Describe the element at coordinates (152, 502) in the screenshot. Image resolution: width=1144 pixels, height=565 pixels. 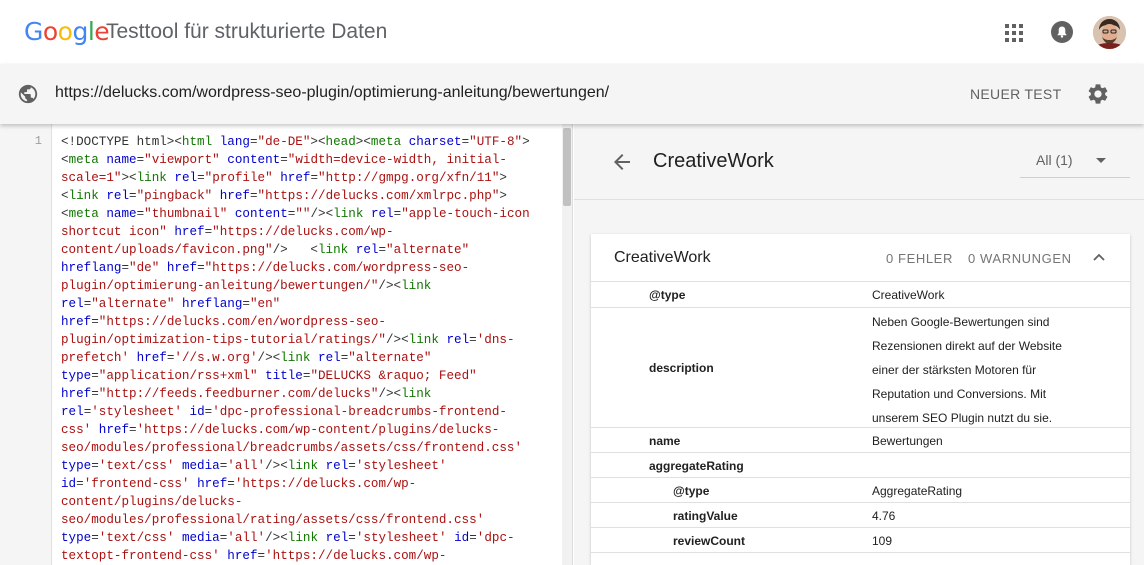
I see `code-token: content/plugins/delucks-` at that location.